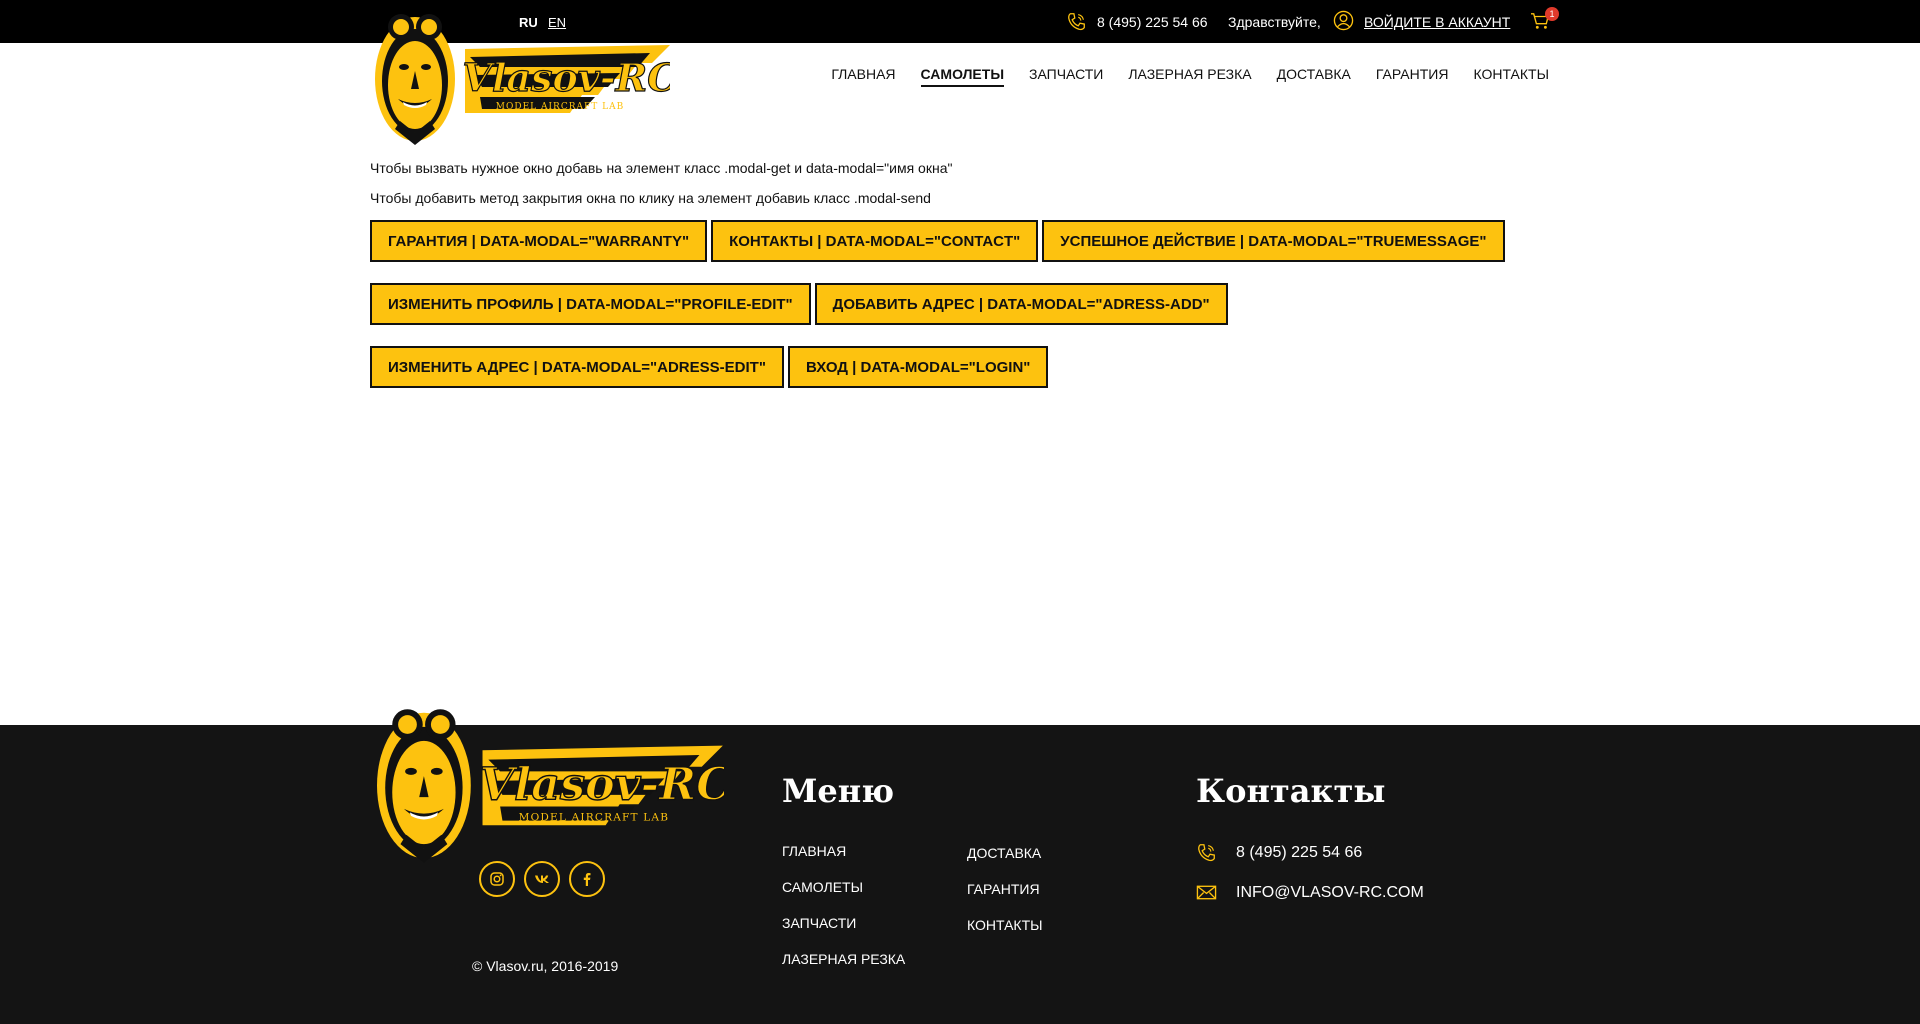 This screenshot has width=1920, height=1024. What do you see at coordinates (602, 784) in the screenshot?
I see `footer-logo-brand: Vlasov-RC` at bounding box center [602, 784].